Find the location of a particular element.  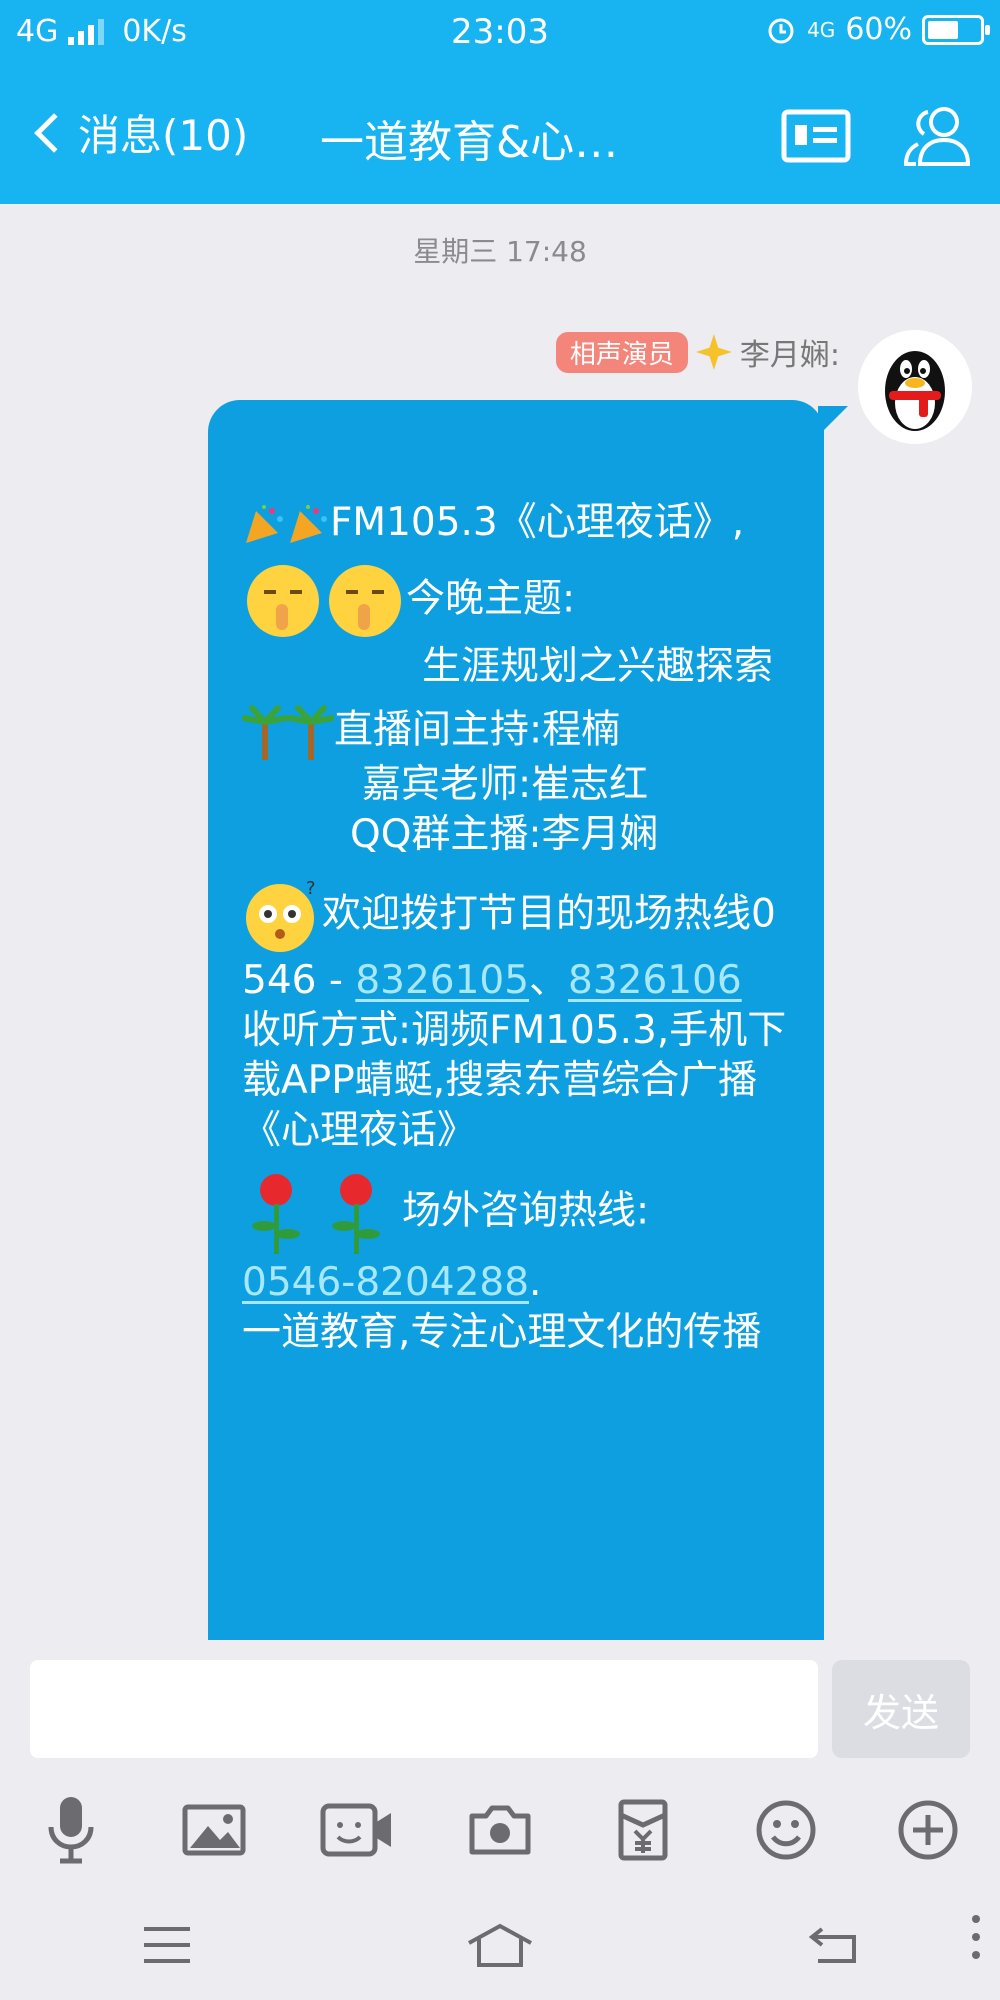

chat-toolbar is located at coordinates (500, 1830).